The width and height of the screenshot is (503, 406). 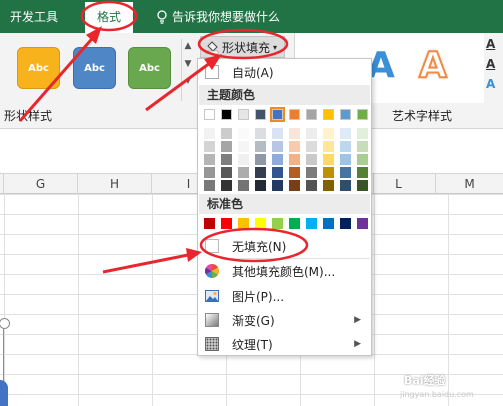 What do you see at coordinates (284, 344) in the screenshot?
I see `menu-item-texture: 纹理(T) ▶` at bounding box center [284, 344].